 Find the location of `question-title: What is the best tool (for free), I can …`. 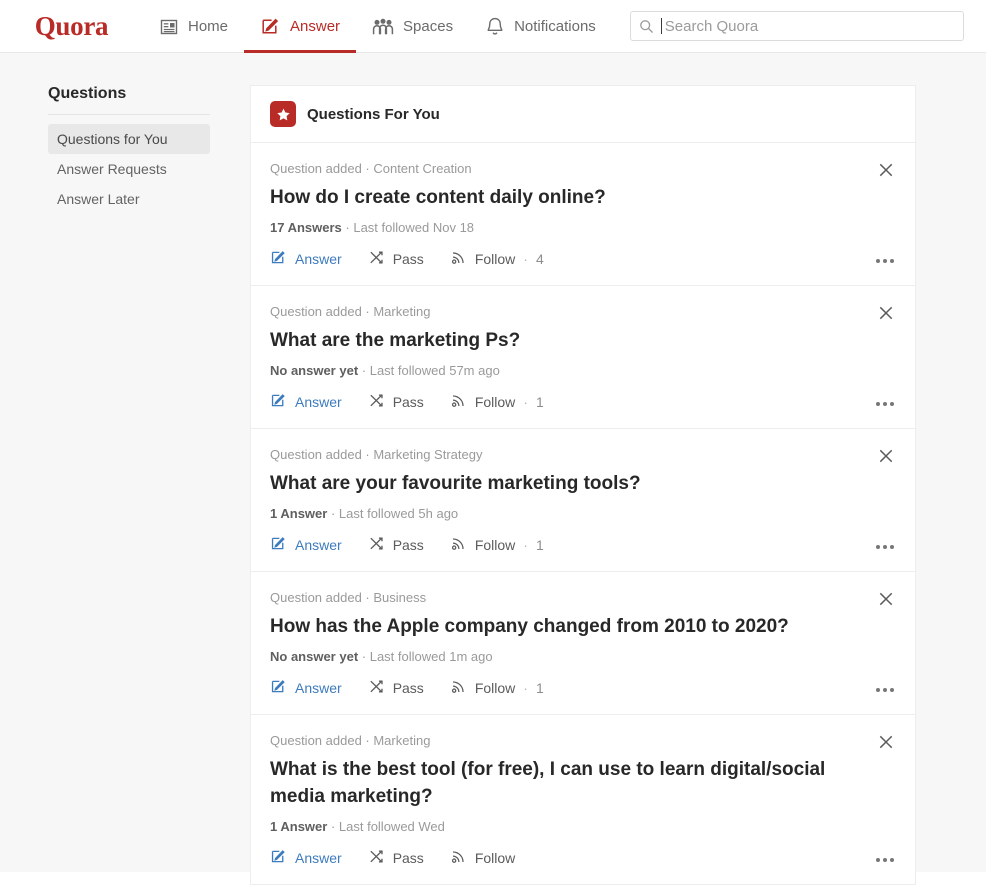

question-title: What is the best tool (for free), I can … is located at coordinates (570, 784).